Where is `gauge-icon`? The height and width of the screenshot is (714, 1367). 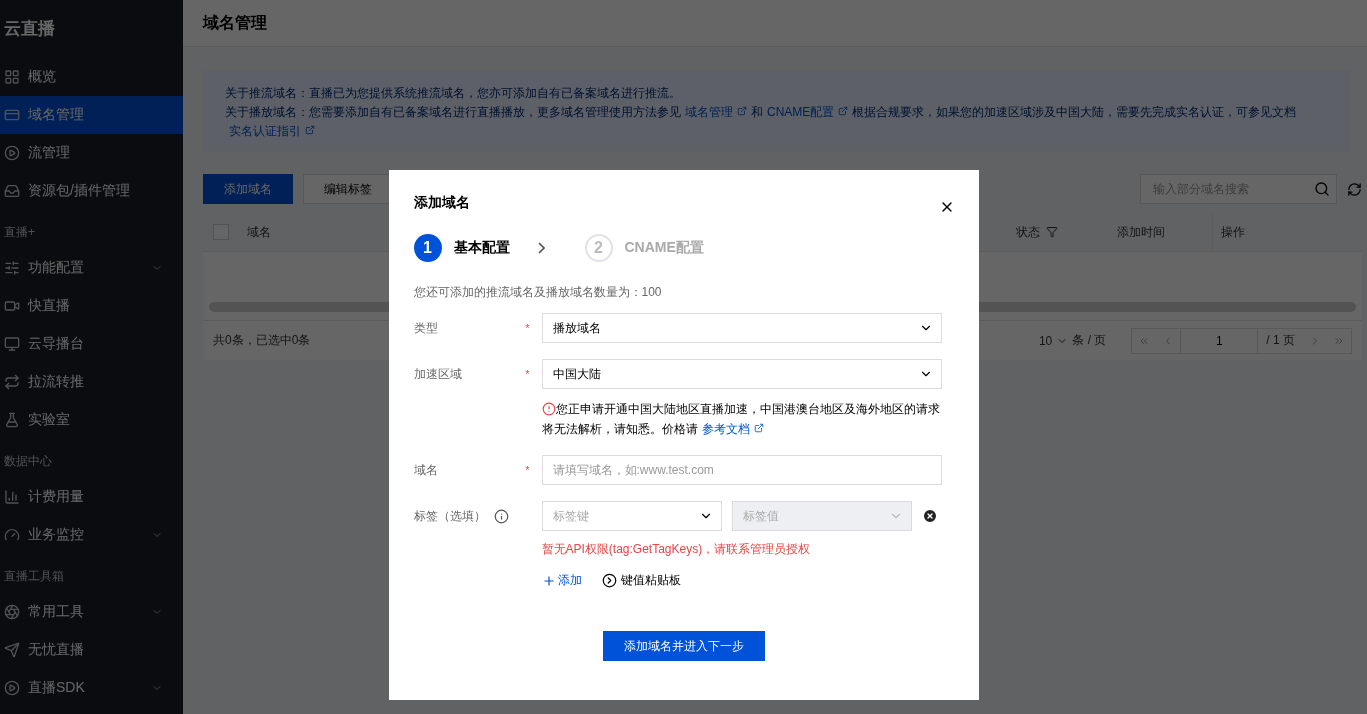
gauge-icon is located at coordinates (12, 535).